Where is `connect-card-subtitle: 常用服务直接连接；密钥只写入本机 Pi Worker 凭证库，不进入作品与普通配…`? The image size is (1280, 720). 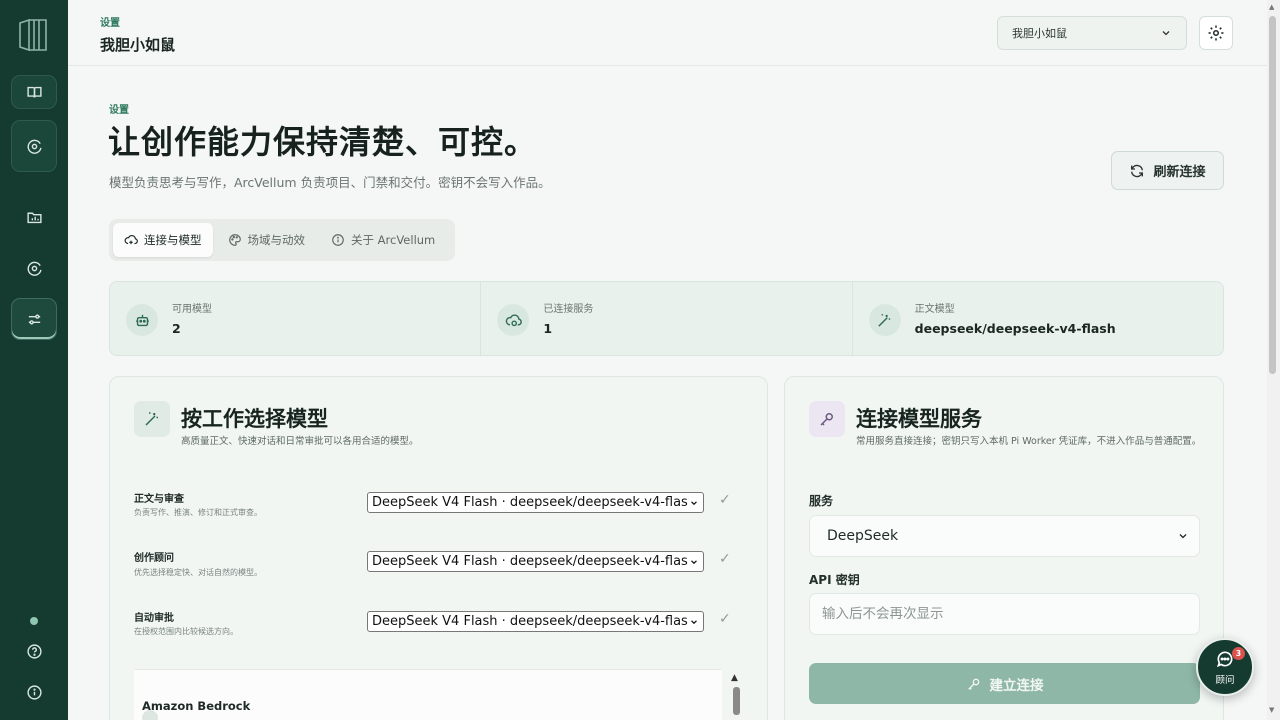 connect-card-subtitle: 常用服务直接连接；密钥只写入本机 Pi Worker 凭证库，不进入作品与普通配… is located at coordinates (1029, 441).